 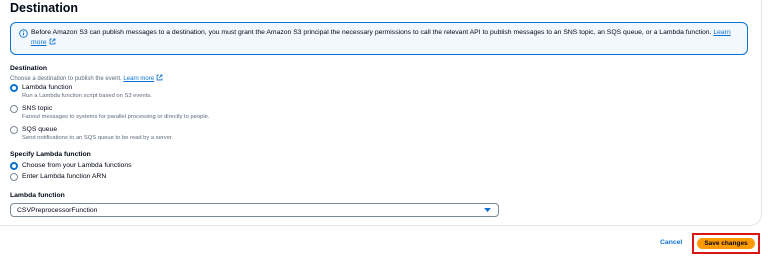 I want to click on option-label-lambda: Lambda function, so click(x=47, y=87).